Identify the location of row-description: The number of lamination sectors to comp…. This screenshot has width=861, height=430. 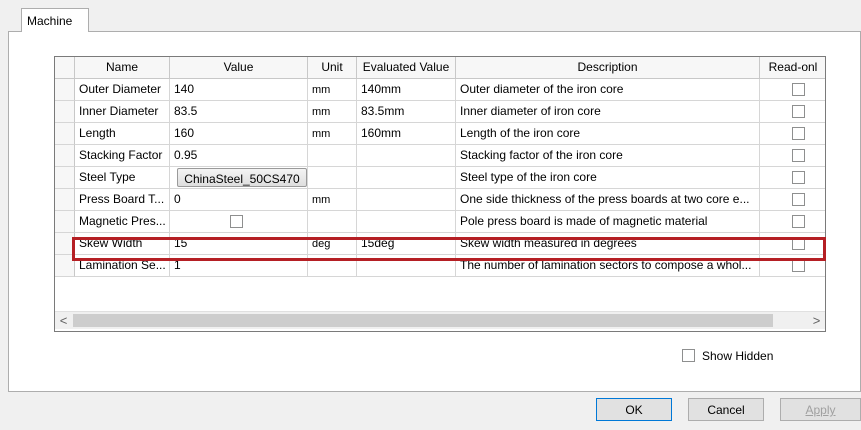
(608, 266).